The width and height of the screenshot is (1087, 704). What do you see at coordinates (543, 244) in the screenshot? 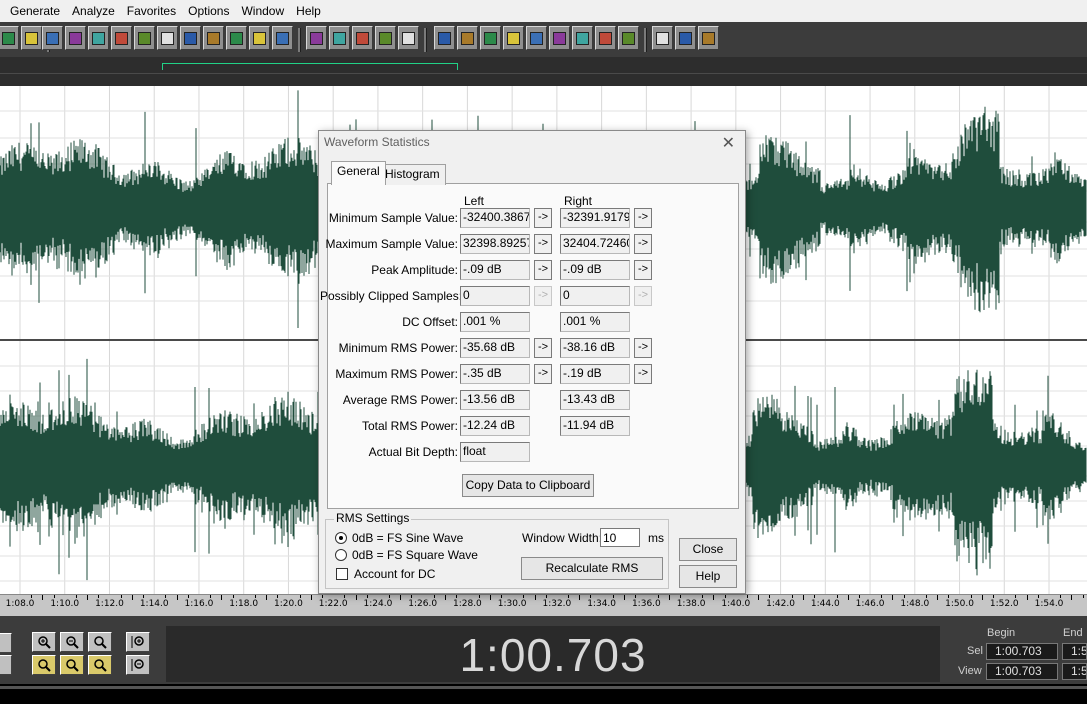
I see `maximum-sample-value-left-goto-button: ->` at bounding box center [543, 244].